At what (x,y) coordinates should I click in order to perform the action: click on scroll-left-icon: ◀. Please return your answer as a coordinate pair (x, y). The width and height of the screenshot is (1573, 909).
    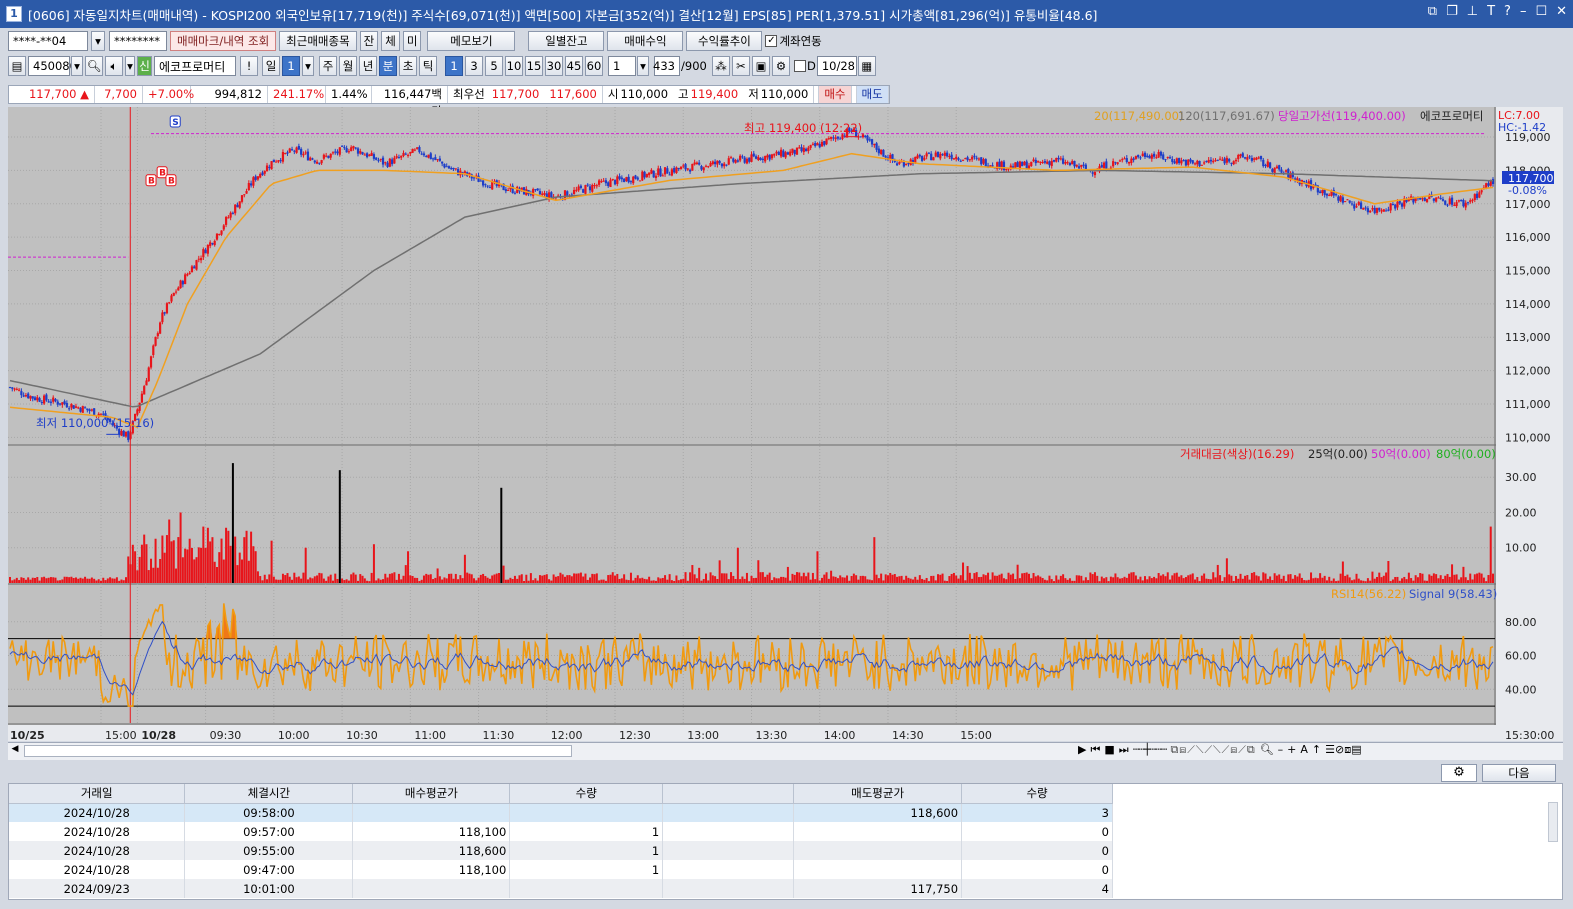
    Looking at the image, I should click on (15, 751).